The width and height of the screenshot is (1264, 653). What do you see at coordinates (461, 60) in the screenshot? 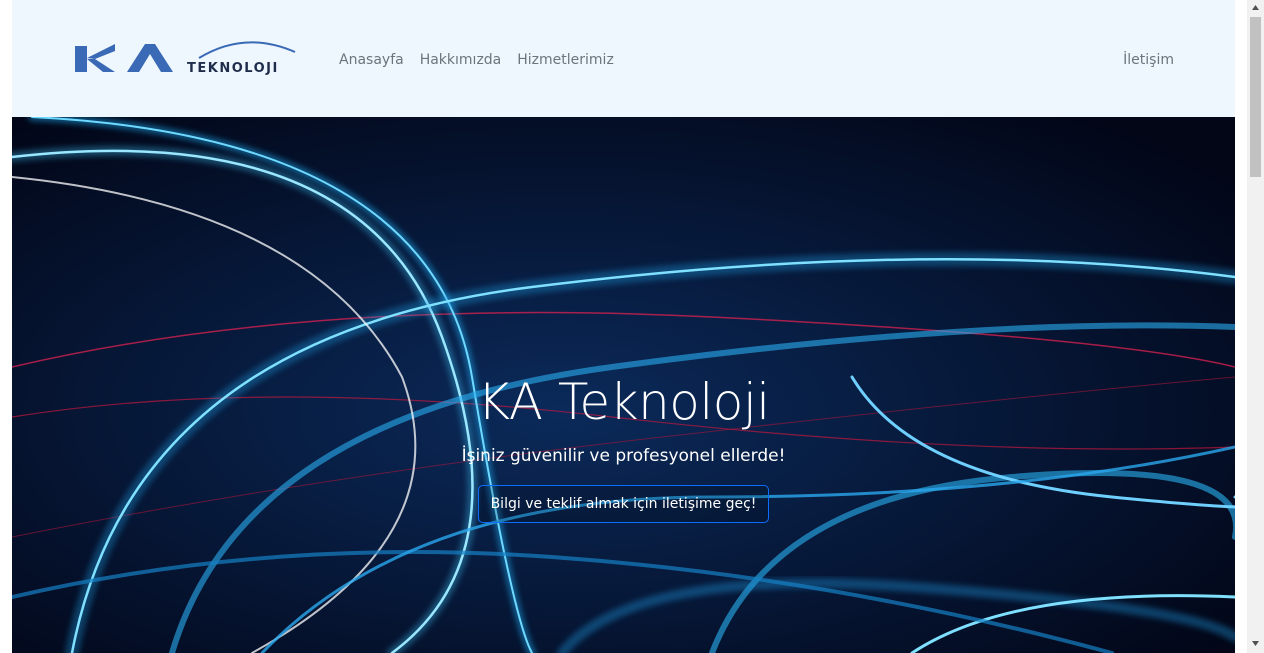
I see `nav-link-about: Hakkımızda` at bounding box center [461, 60].